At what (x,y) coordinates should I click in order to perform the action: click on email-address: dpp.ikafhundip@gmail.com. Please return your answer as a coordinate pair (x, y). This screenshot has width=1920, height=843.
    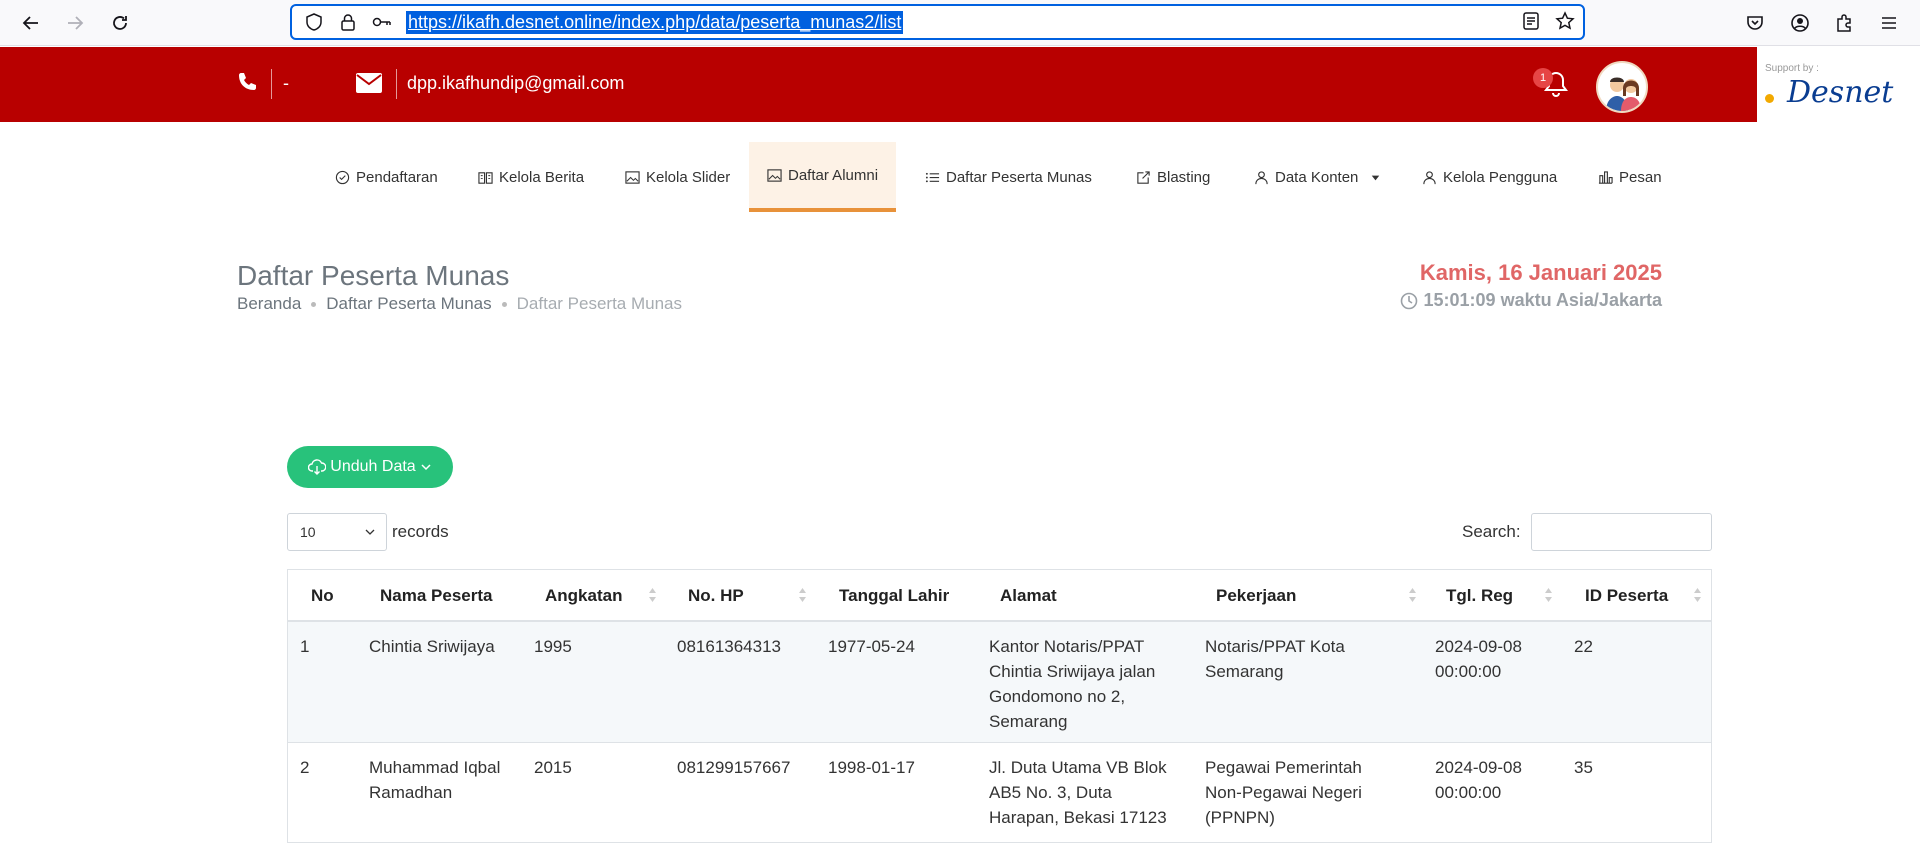
    Looking at the image, I should click on (515, 83).